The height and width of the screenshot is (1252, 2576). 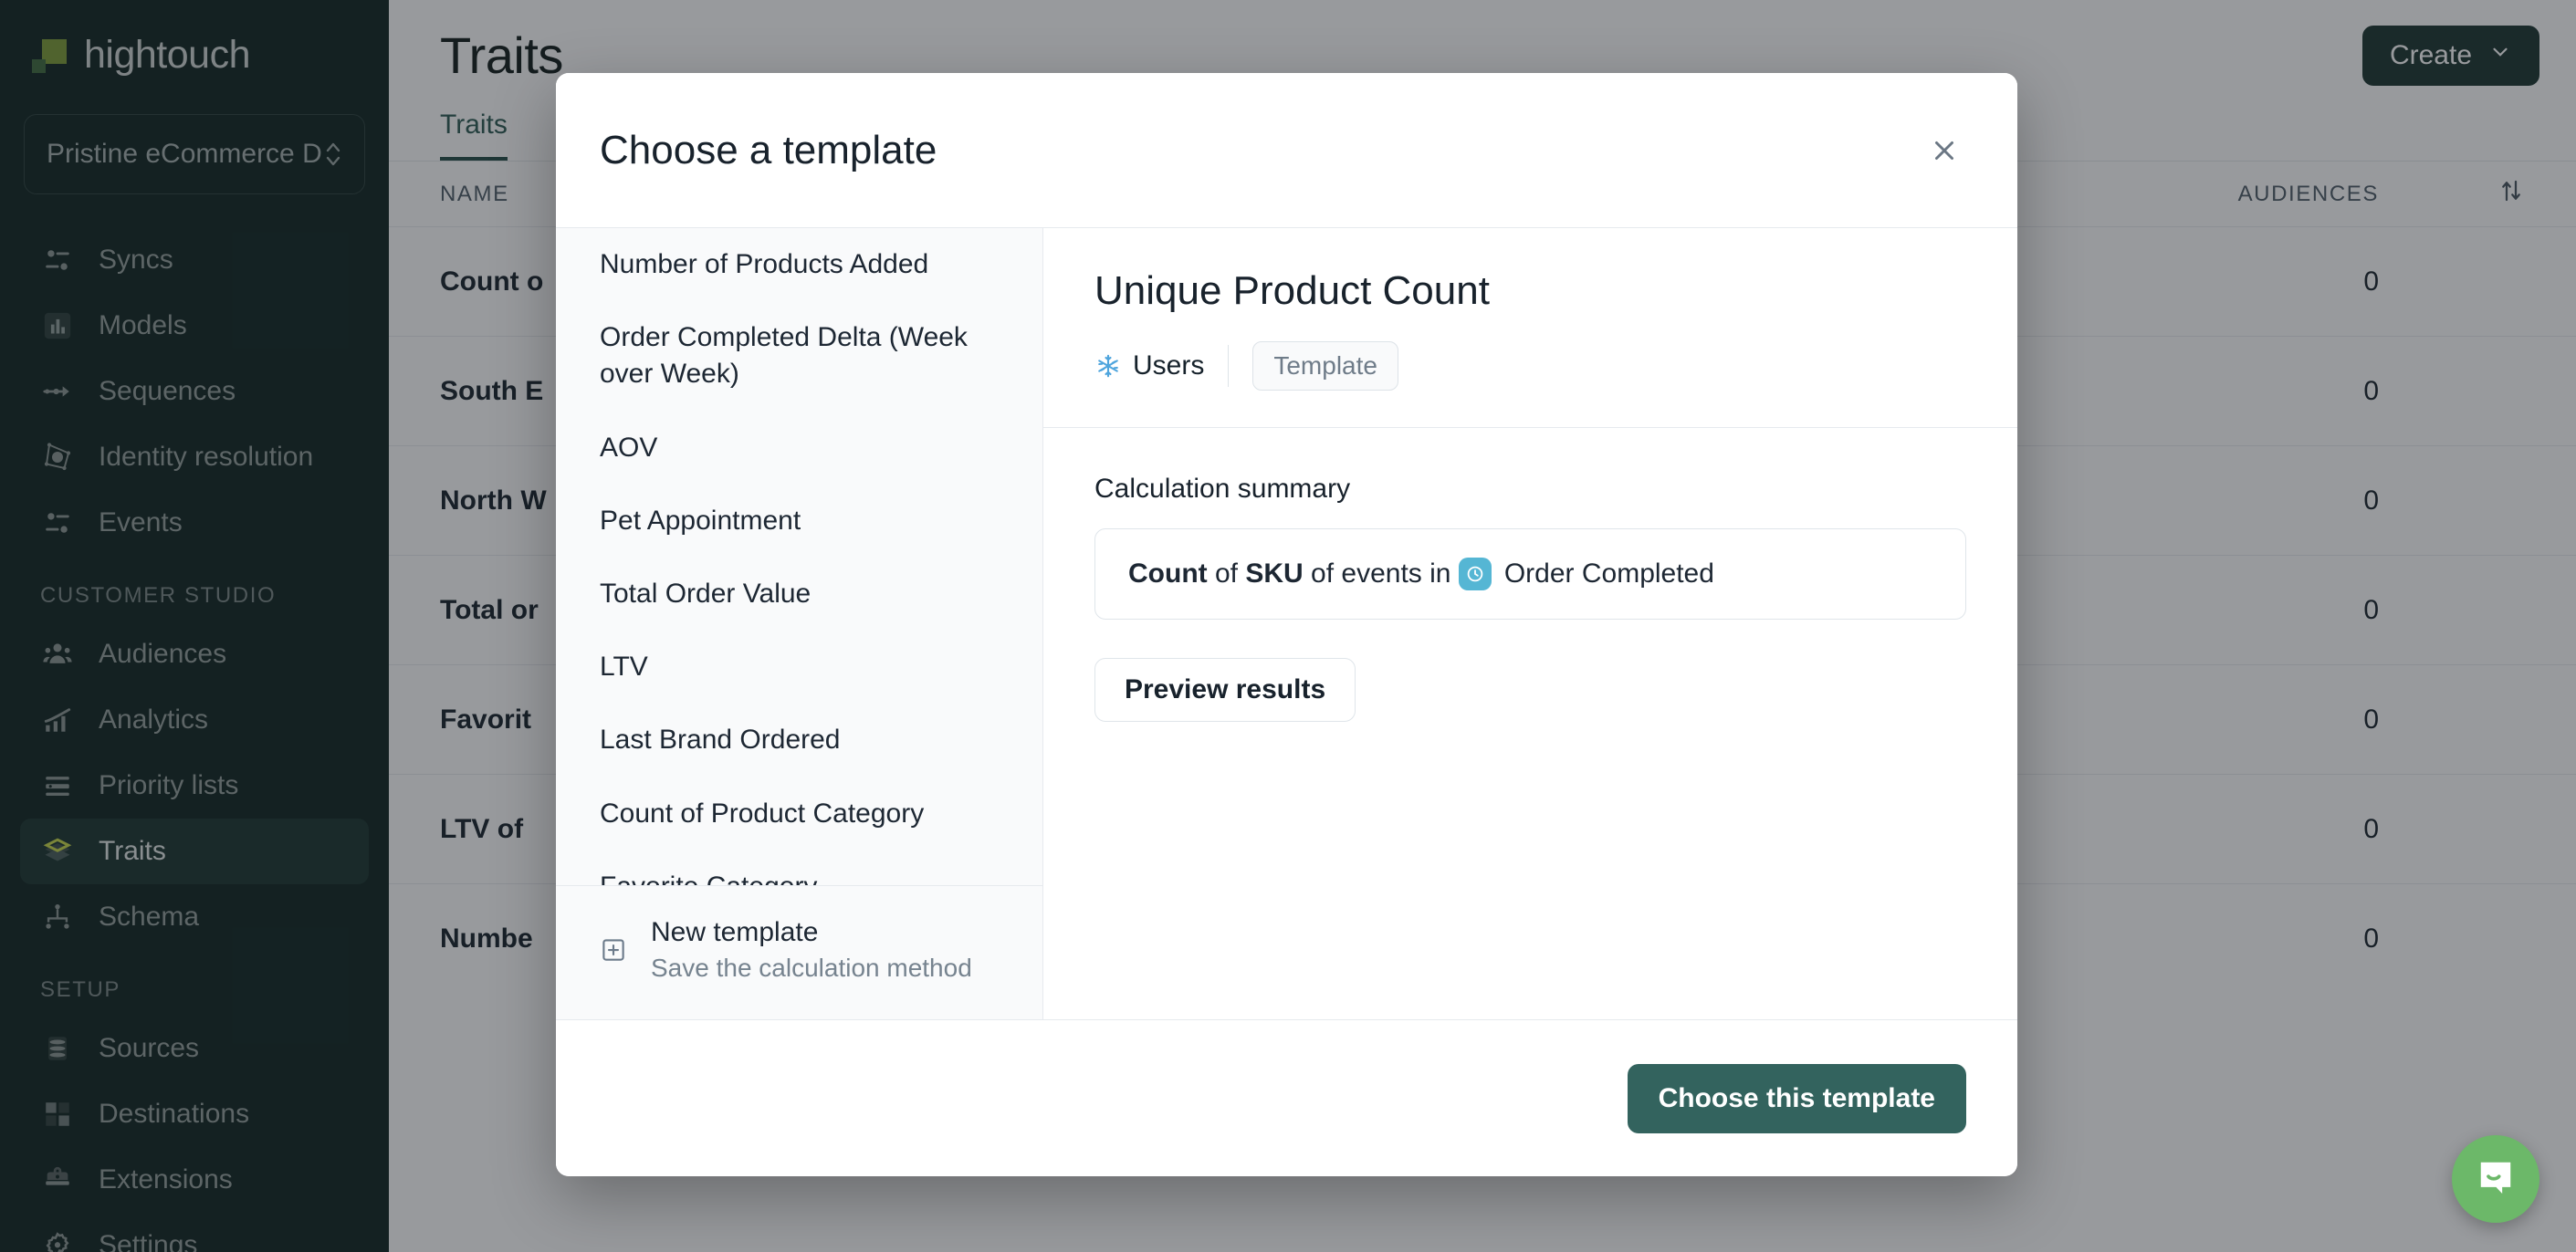 What do you see at coordinates (1325, 366) in the screenshot?
I see `status-badge: Template` at bounding box center [1325, 366].